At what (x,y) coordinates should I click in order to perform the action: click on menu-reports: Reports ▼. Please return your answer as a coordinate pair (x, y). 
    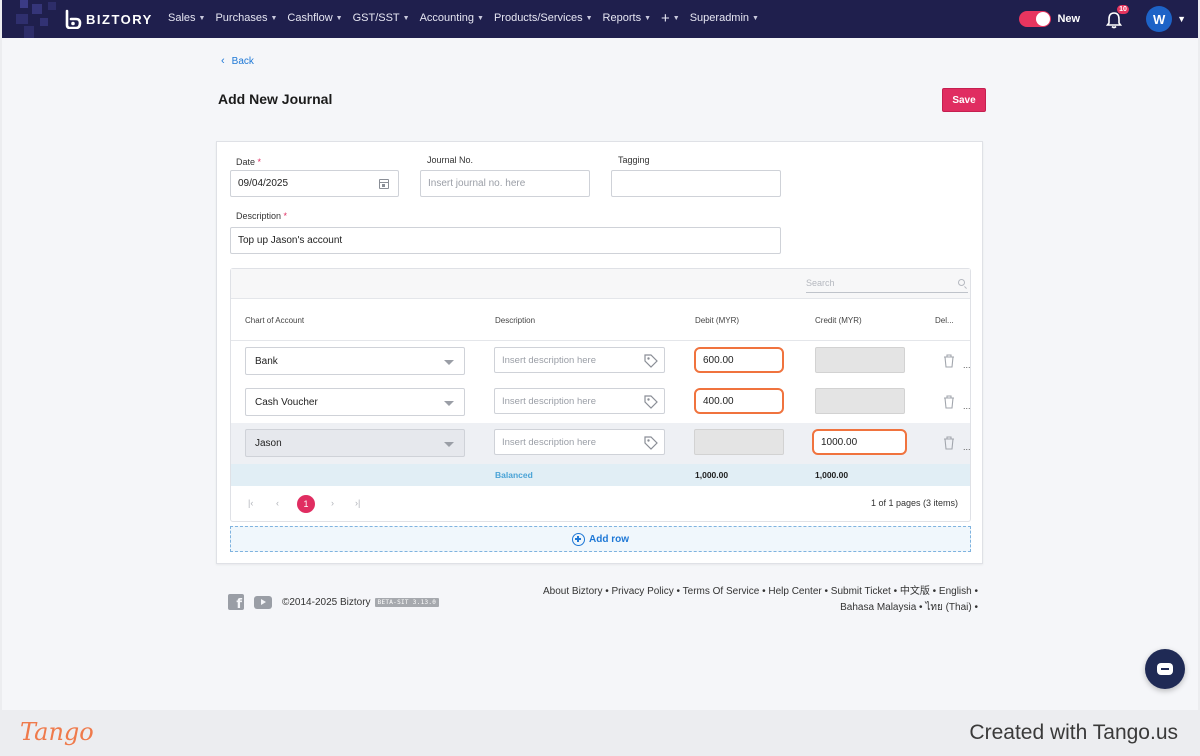
    Looking at the image, I should click on (627, 18).